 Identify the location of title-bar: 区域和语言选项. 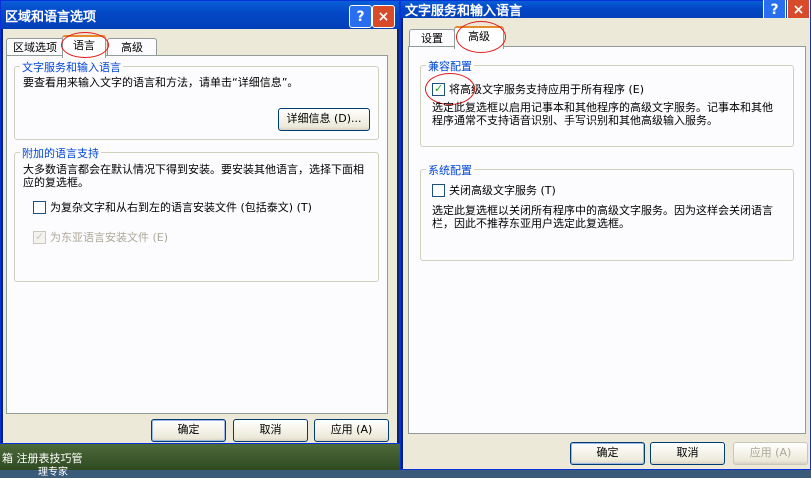
(200, 15).